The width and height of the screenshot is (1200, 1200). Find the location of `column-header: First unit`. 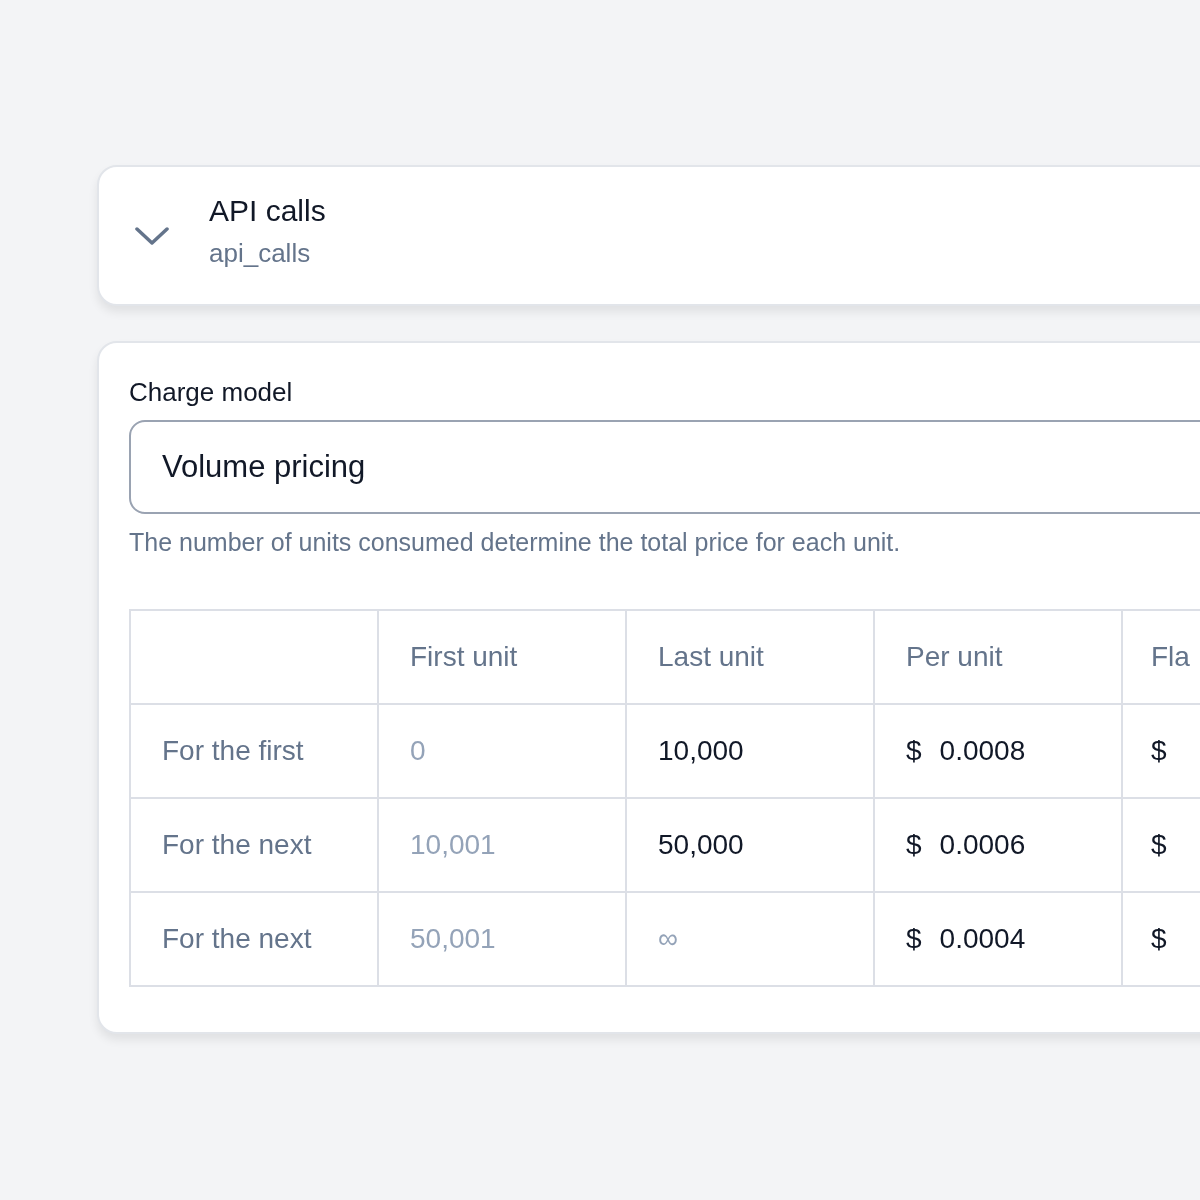

column-header: First unit is located at coordinates (502, 657).